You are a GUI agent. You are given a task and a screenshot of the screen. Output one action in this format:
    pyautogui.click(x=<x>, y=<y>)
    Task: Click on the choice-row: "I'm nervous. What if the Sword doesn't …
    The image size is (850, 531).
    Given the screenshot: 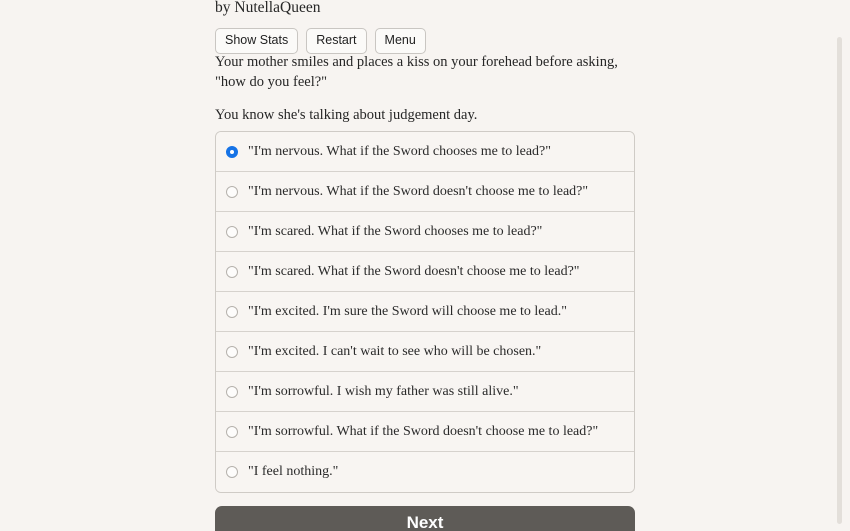 What is the action you would take?
    pyautogui.click(x=425, y=192)
    